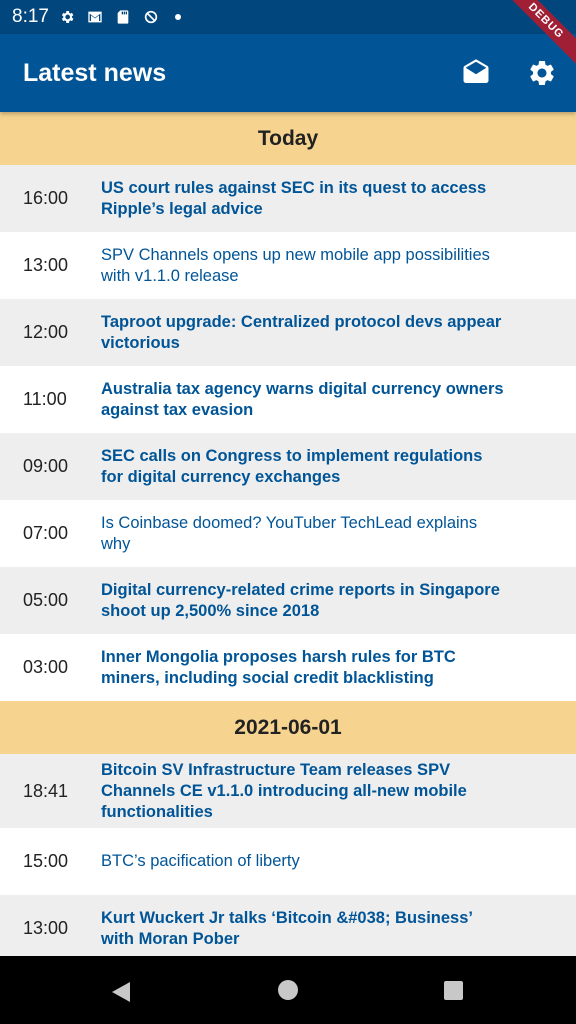 The height and width of the screenshot is (1024, 576). Describe the element at coordinates (67, 17) in the screenshot. I see `gear-status-icon` at that location.